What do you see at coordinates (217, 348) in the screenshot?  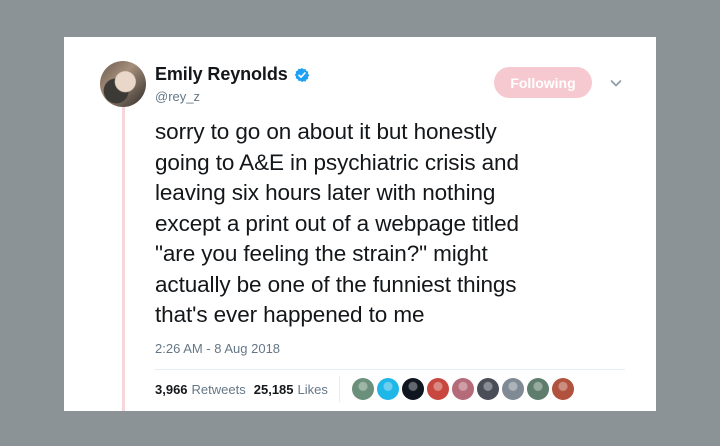 I see `tweet-timestamp: 2:26 AM - 8 Aug 2018` at bounding box center [217, 348].